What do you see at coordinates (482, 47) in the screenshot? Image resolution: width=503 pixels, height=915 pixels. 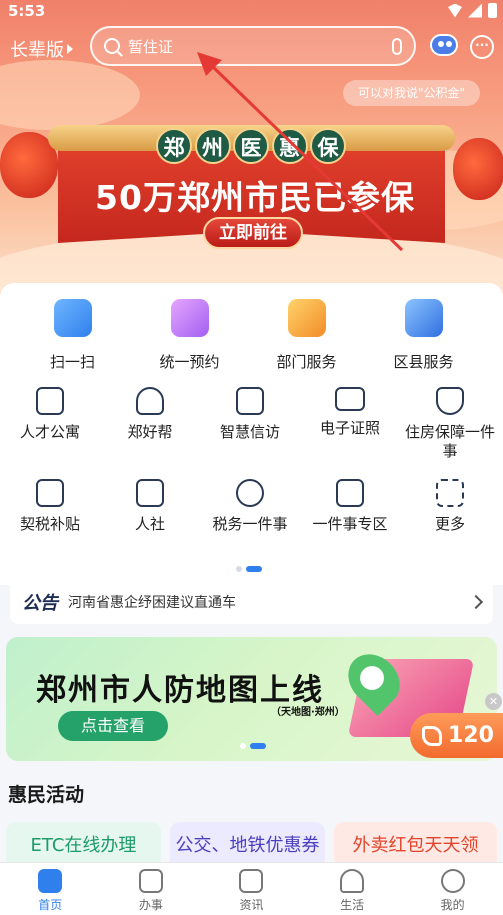 I see `more-options-button: ···` at bounding box center [482, 47].